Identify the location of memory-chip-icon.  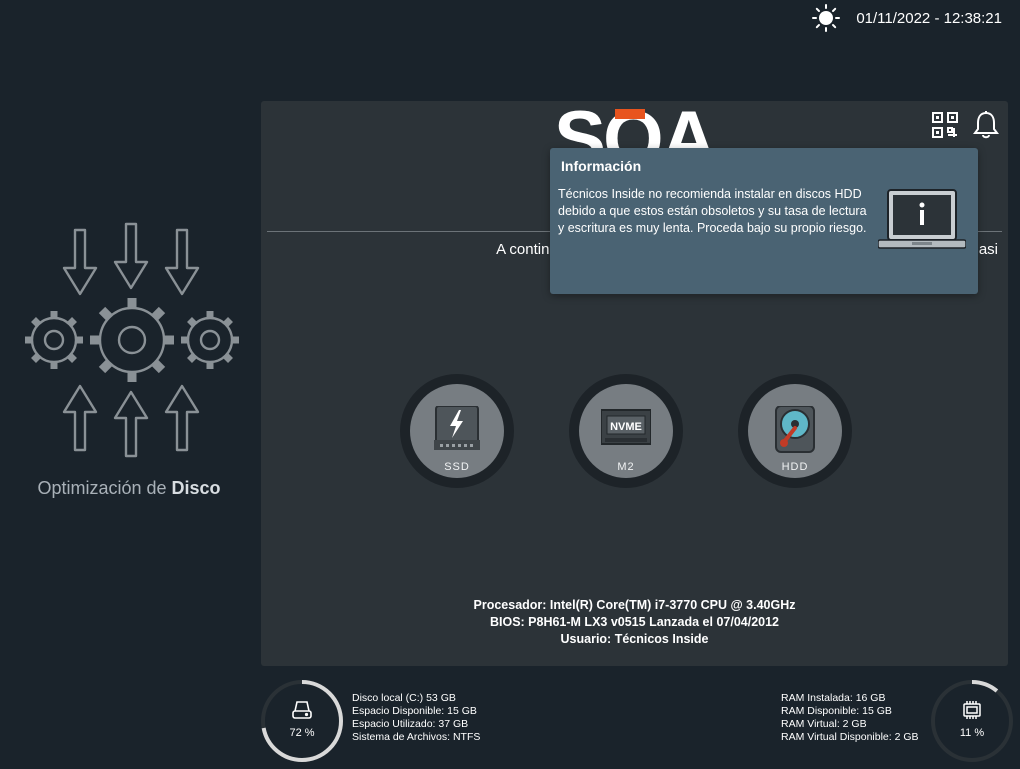
(972, 710).